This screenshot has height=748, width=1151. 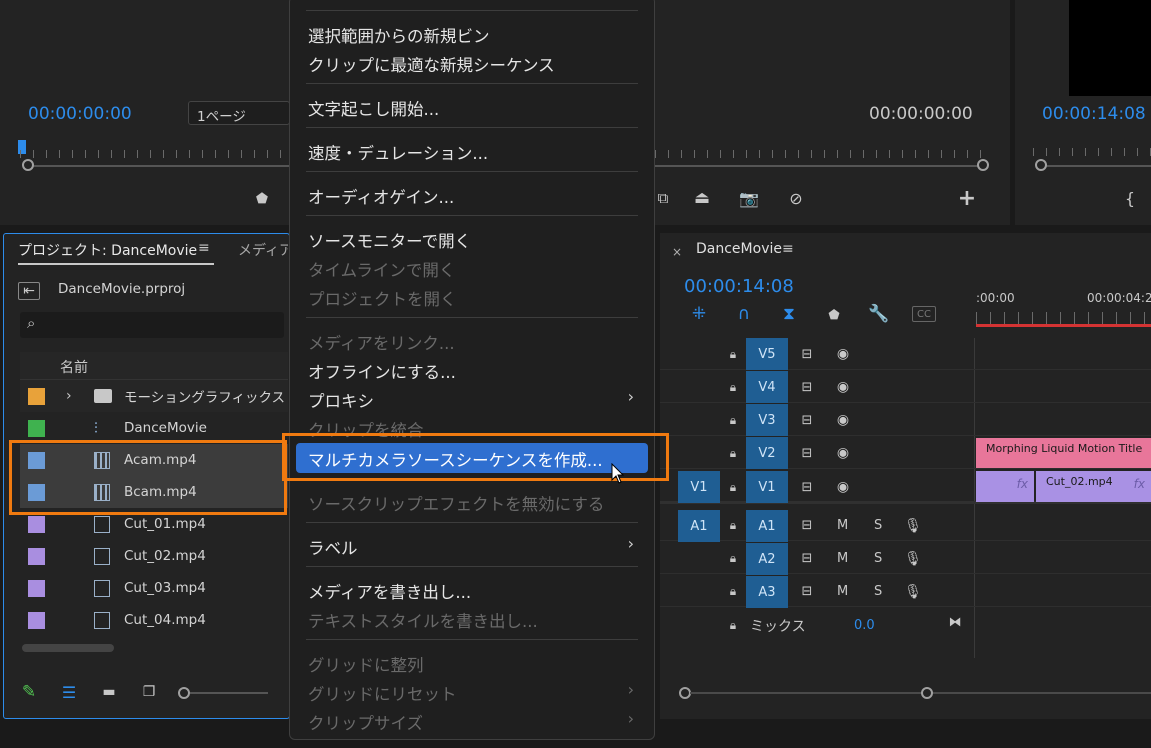 What do you see at coordinates (80, 114) in the screenshot?
I see `source-timecode: 00:00:00:00` at bounding box center [80, 114].